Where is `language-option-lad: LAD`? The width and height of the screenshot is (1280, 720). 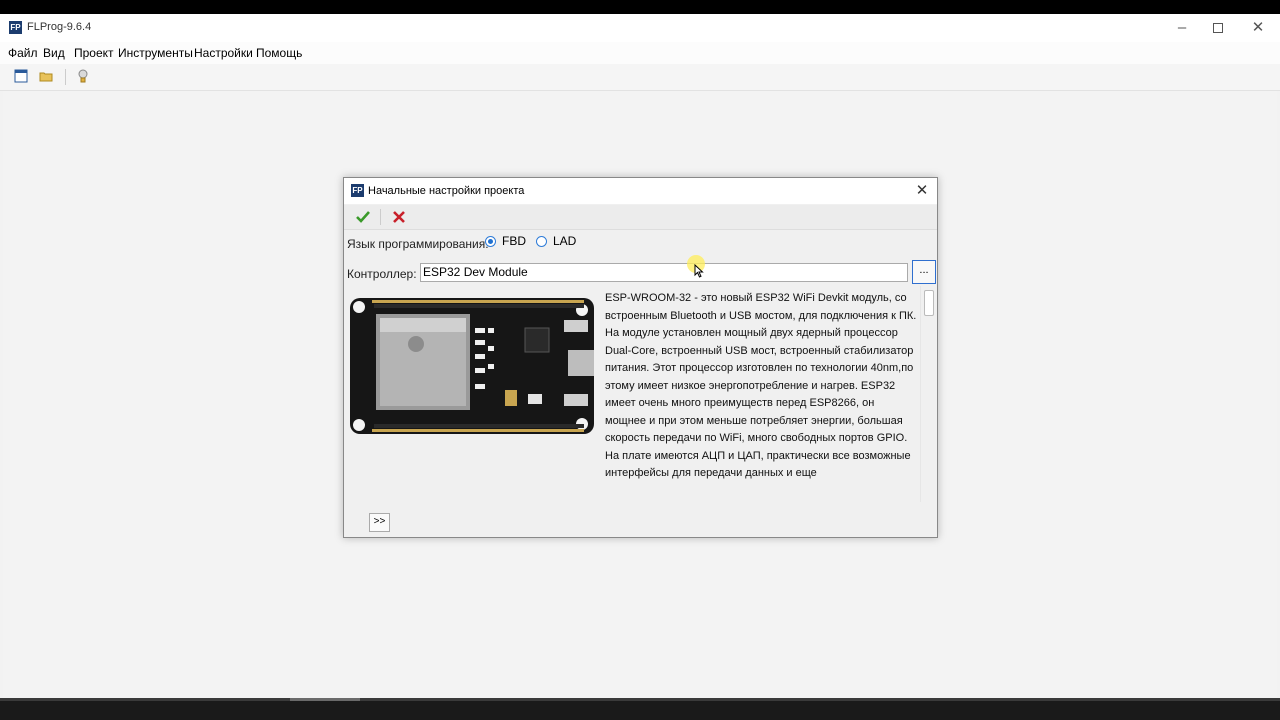 language-option-lad: LAD is located at coordinates (556, 241).